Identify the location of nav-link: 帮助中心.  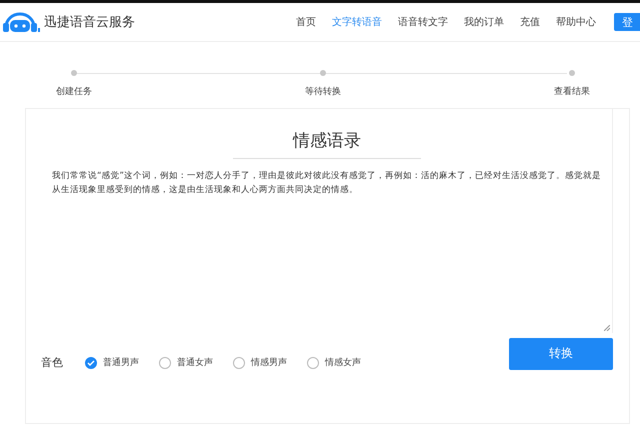
(576, 22).